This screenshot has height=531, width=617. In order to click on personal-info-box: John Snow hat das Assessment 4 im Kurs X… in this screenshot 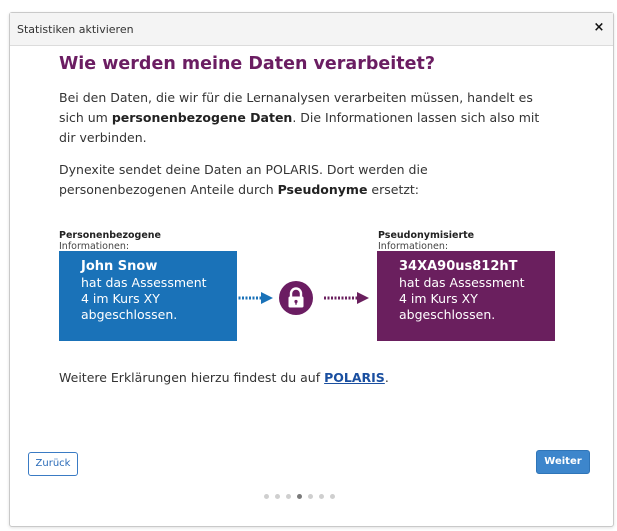, I will do `click(148, 296)`.